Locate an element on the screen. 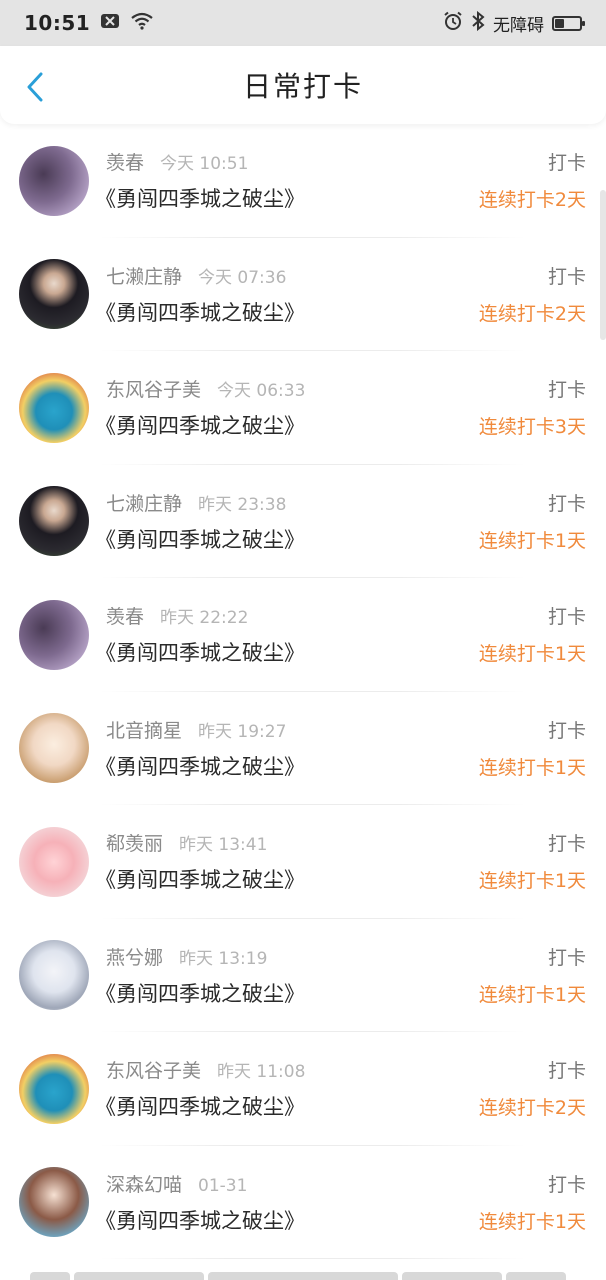  chevron-left-icon is located at coordinates (35, 87).